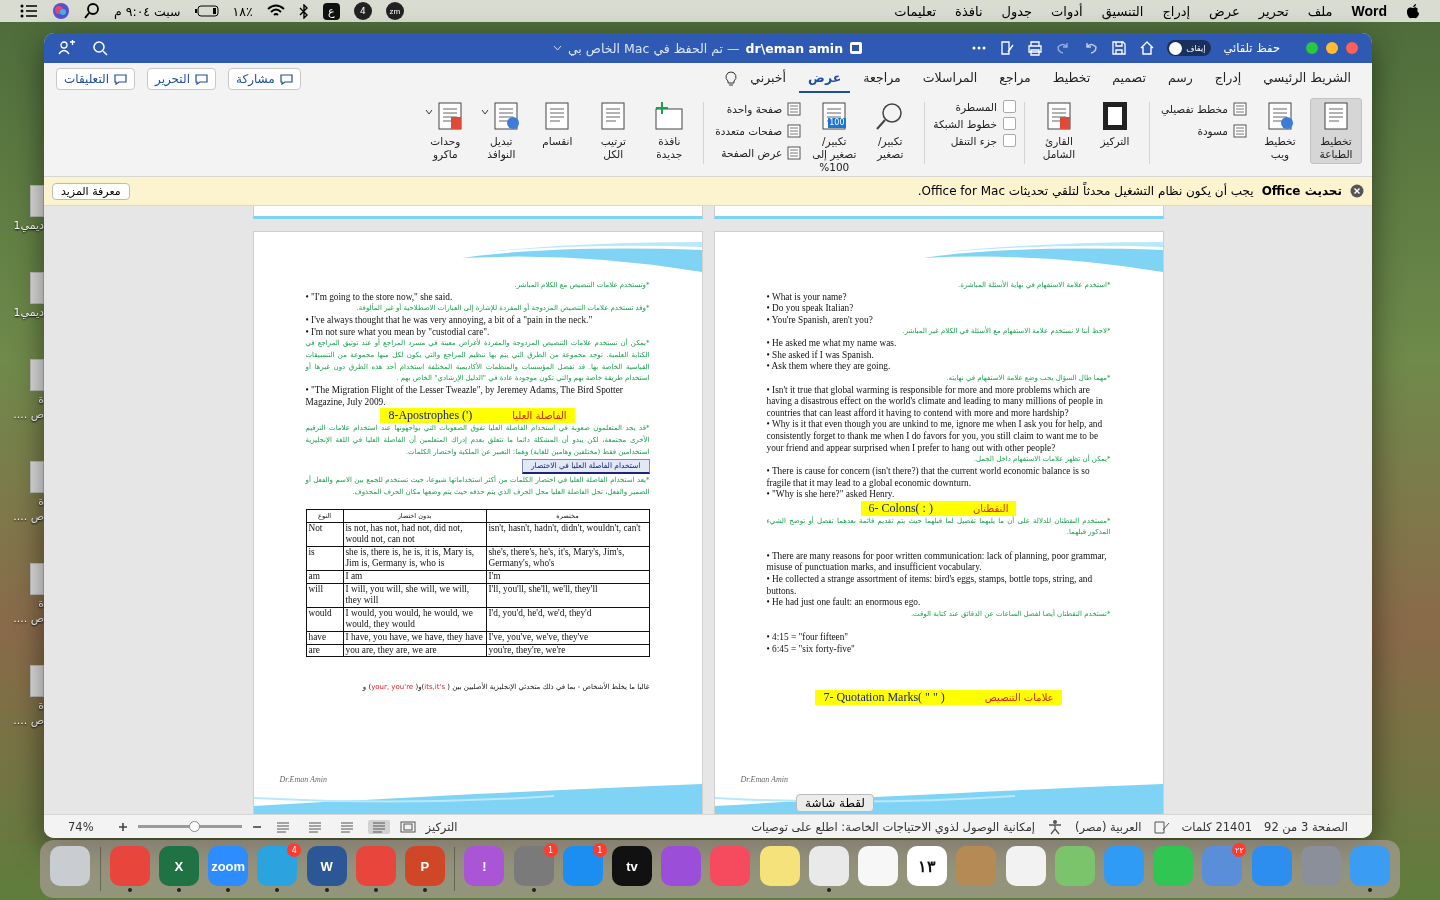  I want to click on ribbon-tab: أخبرني, so click(768, 78).